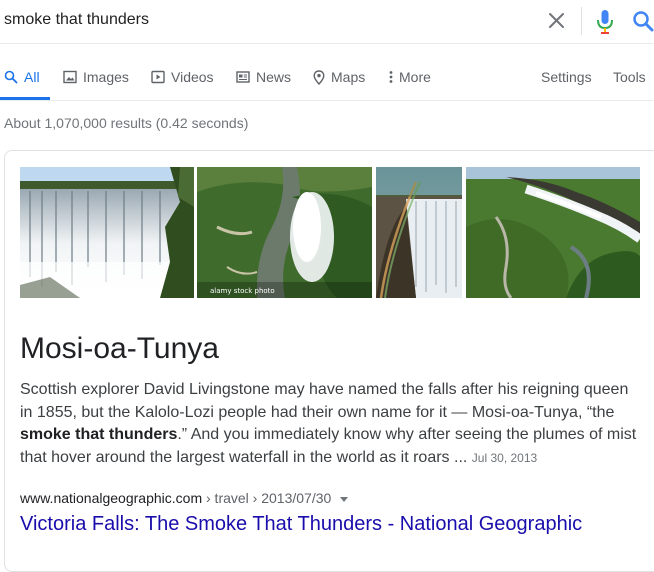 This screenshot has height=572, width=654. Describe the element at coordinates (348, 77) in the screenshot. I see `tab-label: Maps` at that location.